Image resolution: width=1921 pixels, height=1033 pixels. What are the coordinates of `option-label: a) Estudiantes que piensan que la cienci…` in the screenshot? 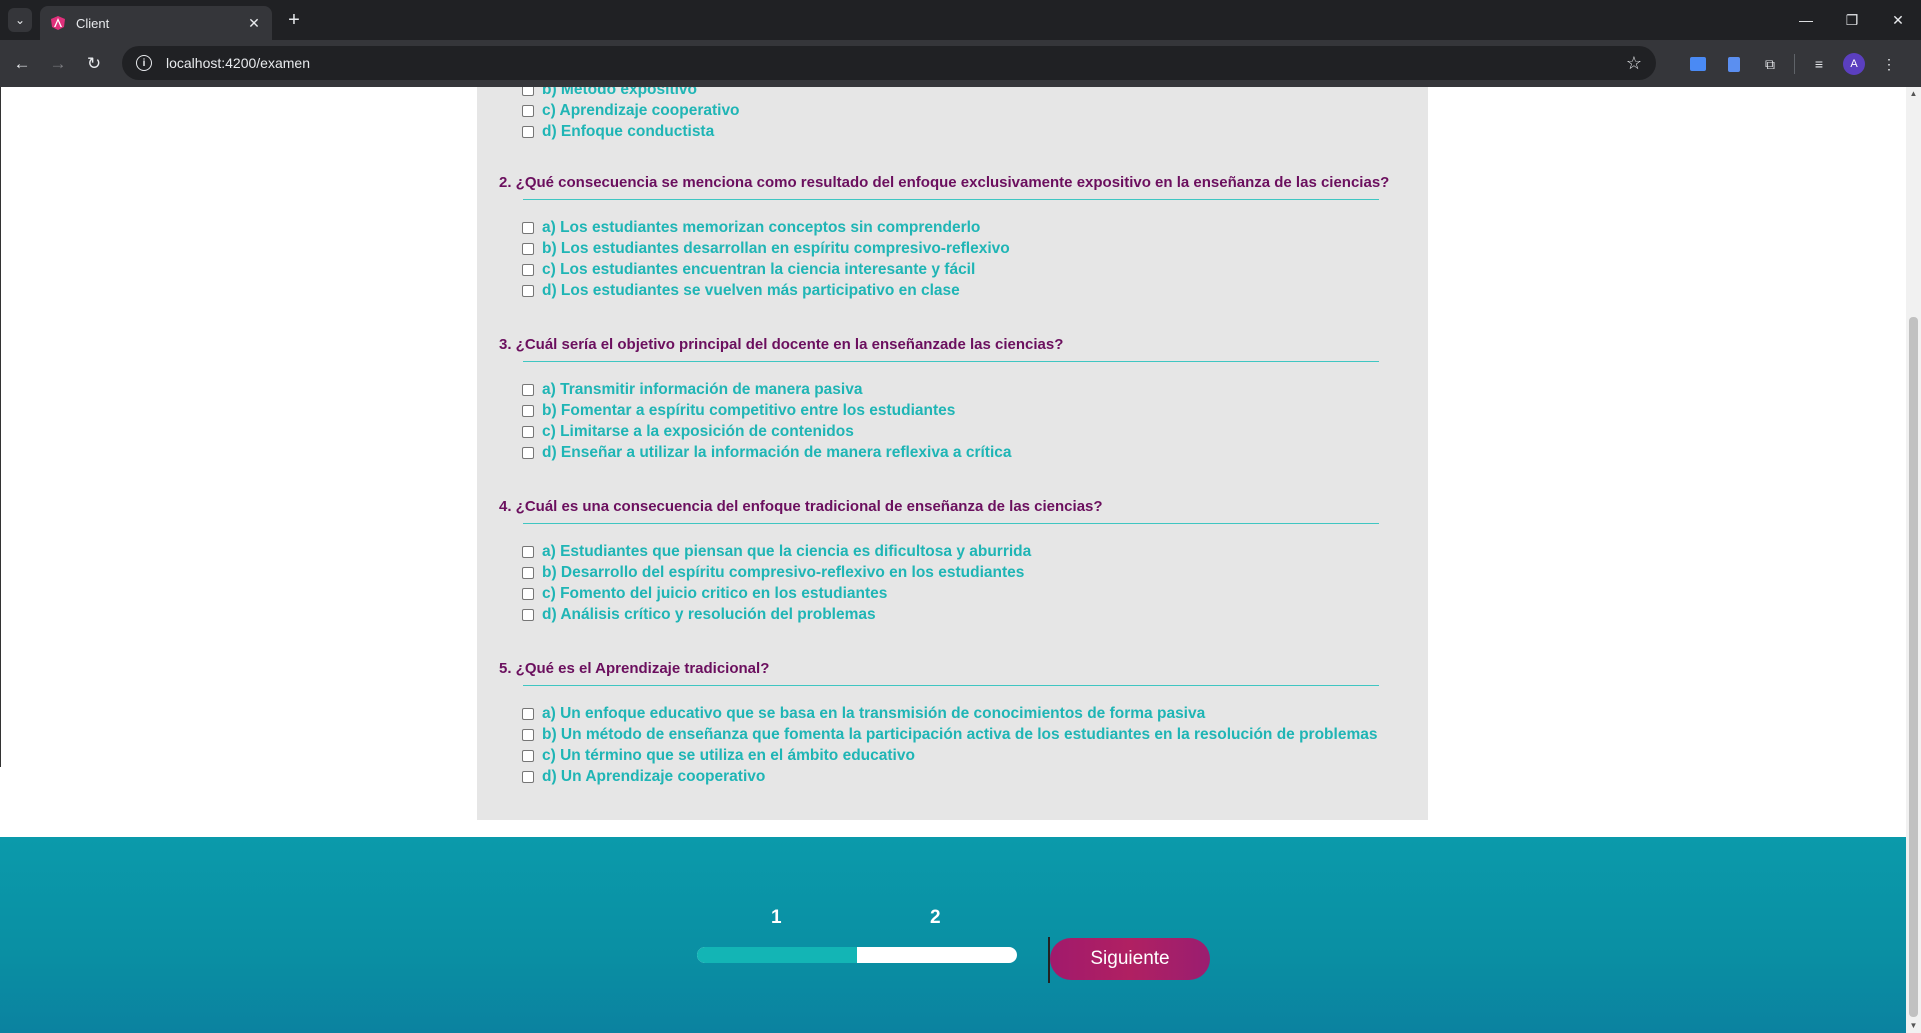 It's located at (787, 551).